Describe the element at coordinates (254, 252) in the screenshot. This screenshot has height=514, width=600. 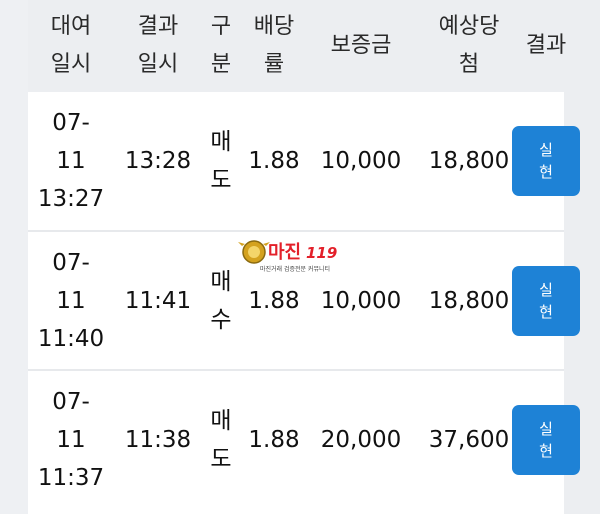
I see `emblem-icon` at that location.